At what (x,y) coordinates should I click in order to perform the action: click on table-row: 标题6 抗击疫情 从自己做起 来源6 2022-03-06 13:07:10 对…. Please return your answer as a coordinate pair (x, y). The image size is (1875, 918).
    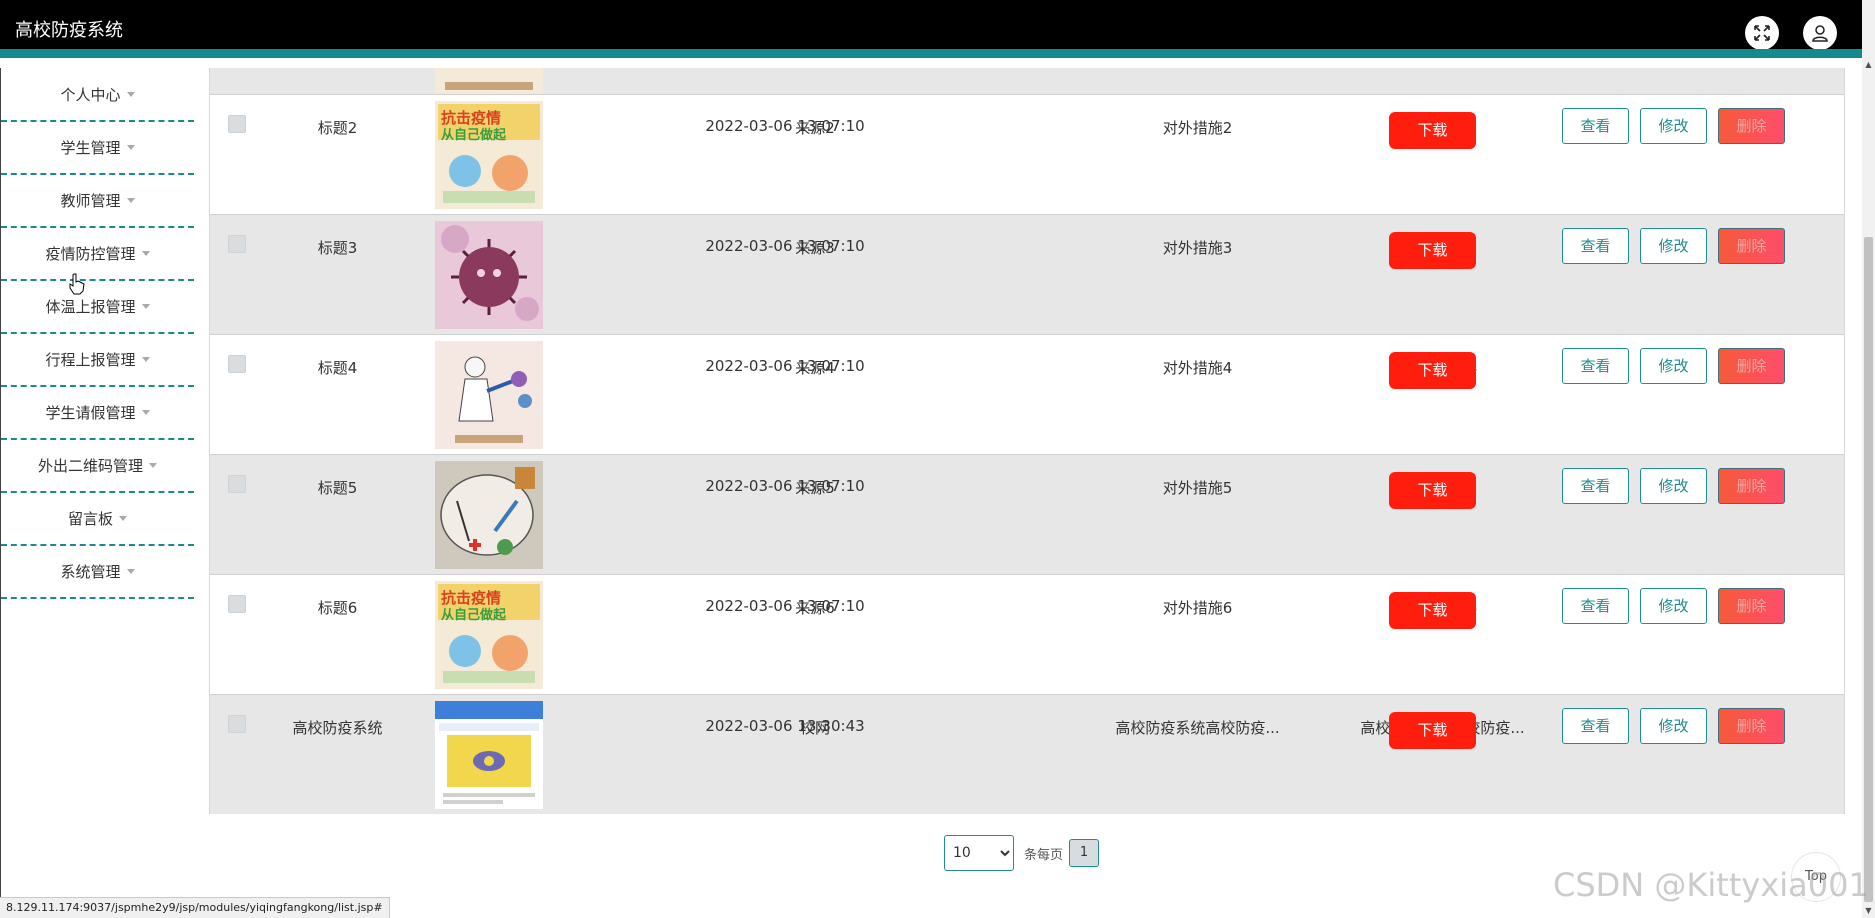
    Looking at the image, I should click on (1027, 635).